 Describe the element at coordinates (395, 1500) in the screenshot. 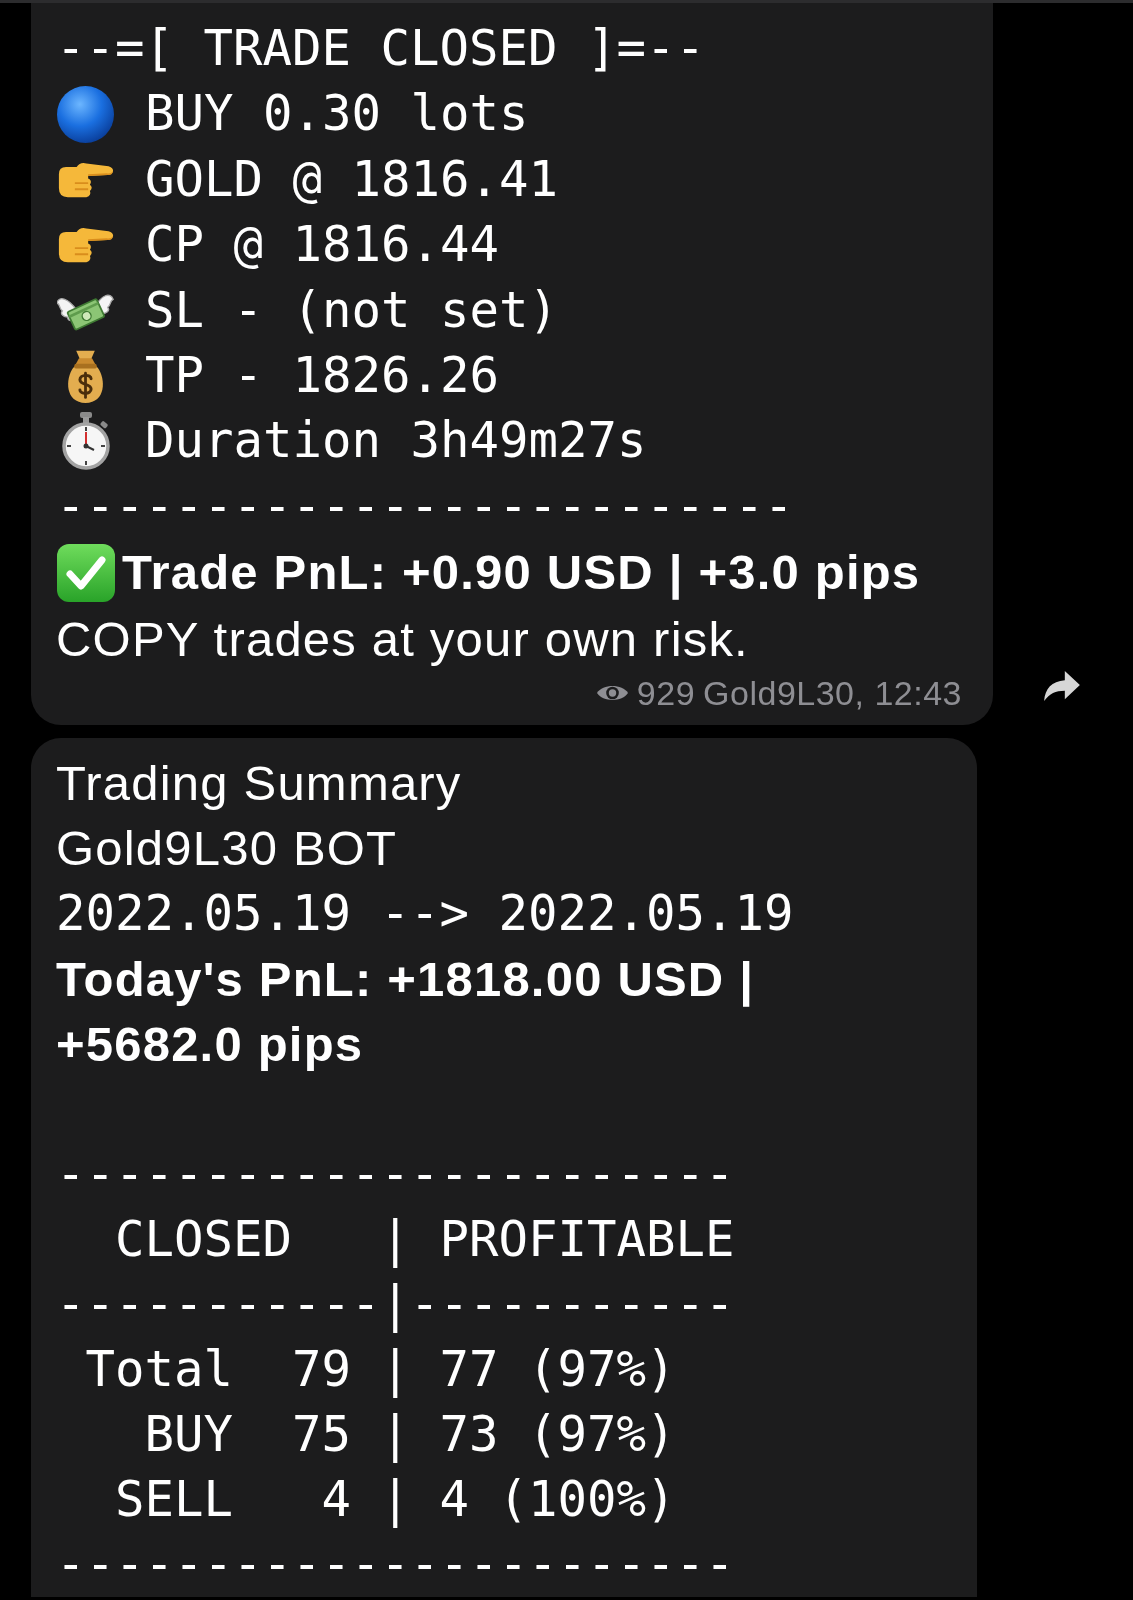

I see `stats-table-line: SELL 4 | 4 (100%)` at that location.